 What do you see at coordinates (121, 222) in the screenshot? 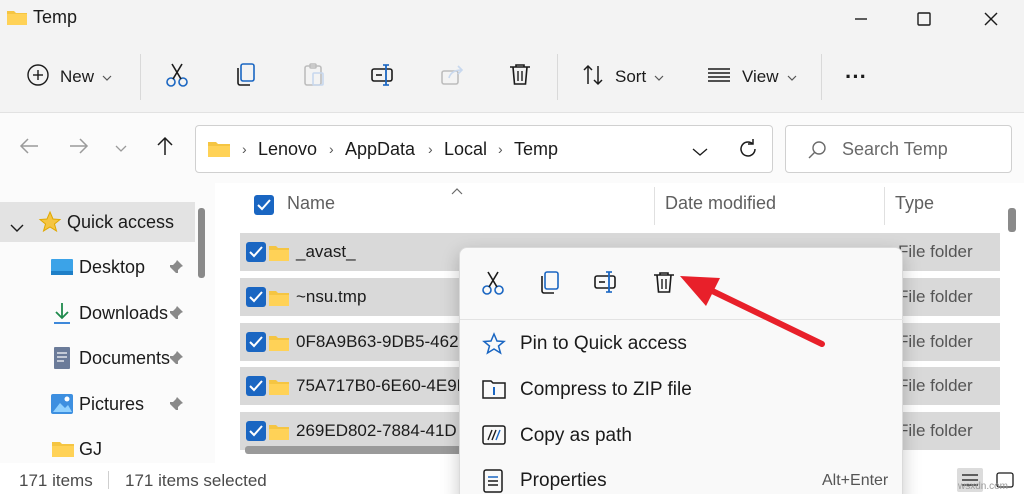
I see `nav-label: Quick access` at bounding box center [121, 222].